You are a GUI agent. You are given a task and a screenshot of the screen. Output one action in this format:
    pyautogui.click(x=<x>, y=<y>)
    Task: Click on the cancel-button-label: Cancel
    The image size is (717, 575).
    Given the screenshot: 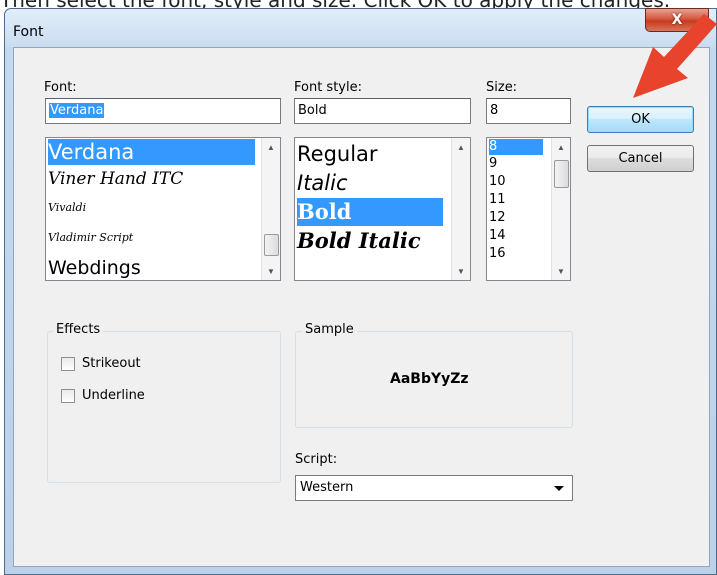 What is the action you would take?
    pyautogui.click(x=640, y=158)
    